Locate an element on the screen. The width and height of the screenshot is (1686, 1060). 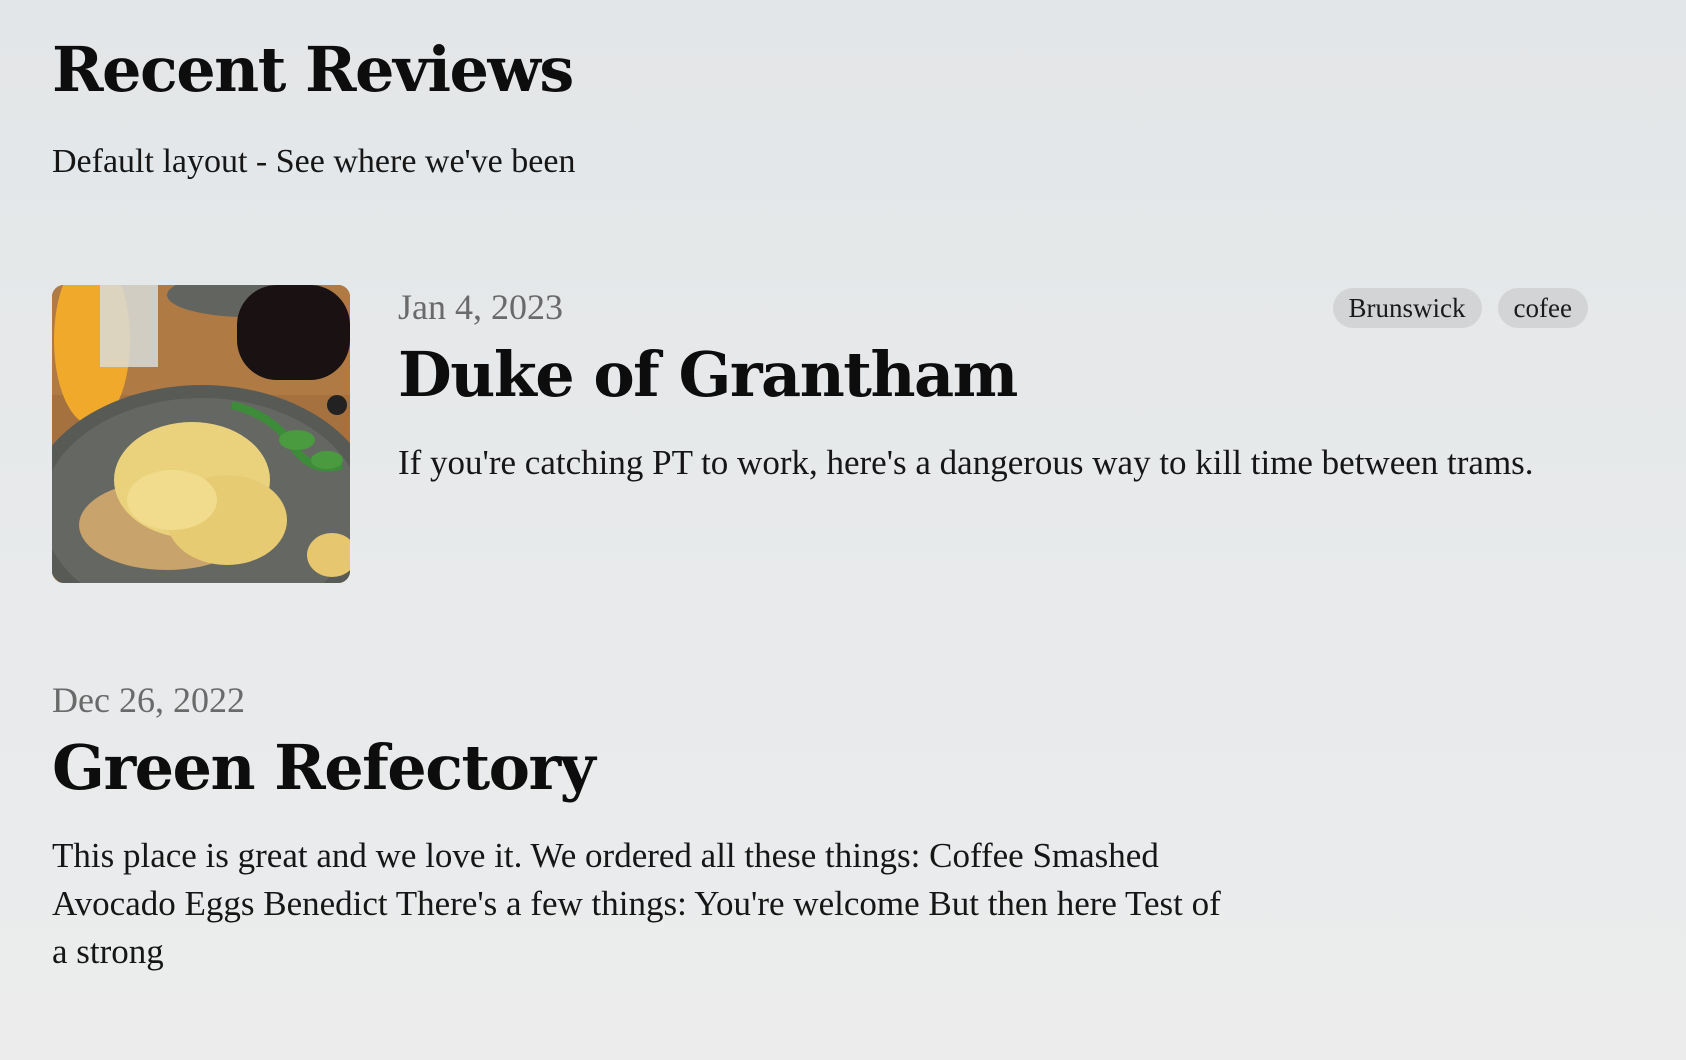
tag-cofee: cofee is located at coordinates (1542, 308).